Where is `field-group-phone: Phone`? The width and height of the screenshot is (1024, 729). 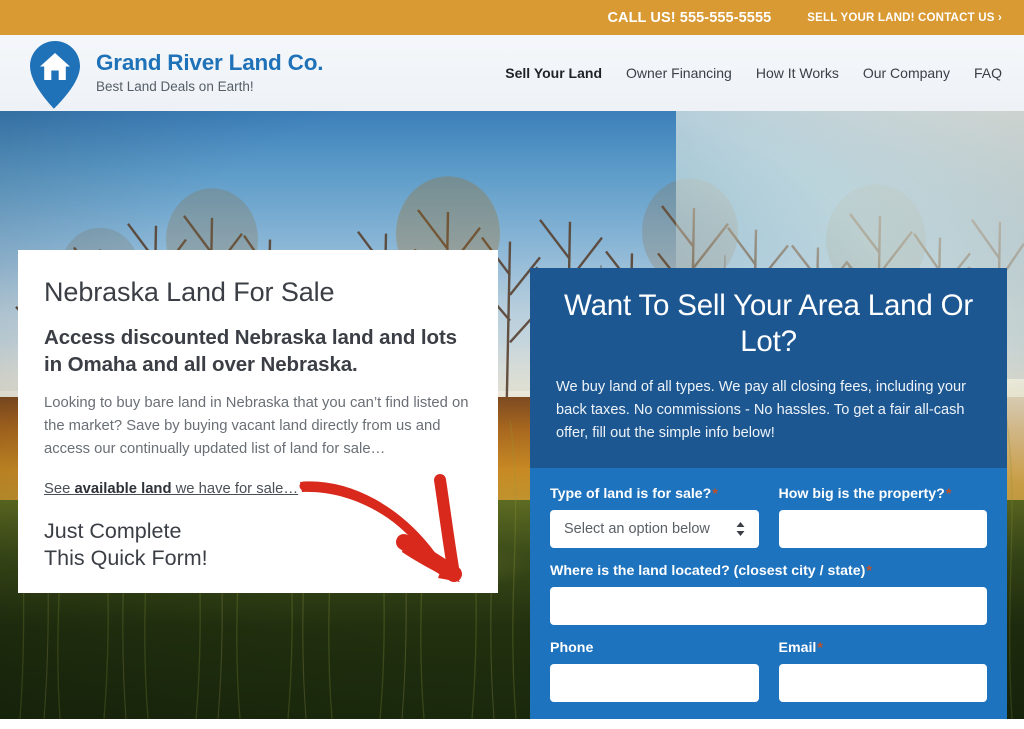 field-group-phone: Phone is located at coordinates (654, 671).